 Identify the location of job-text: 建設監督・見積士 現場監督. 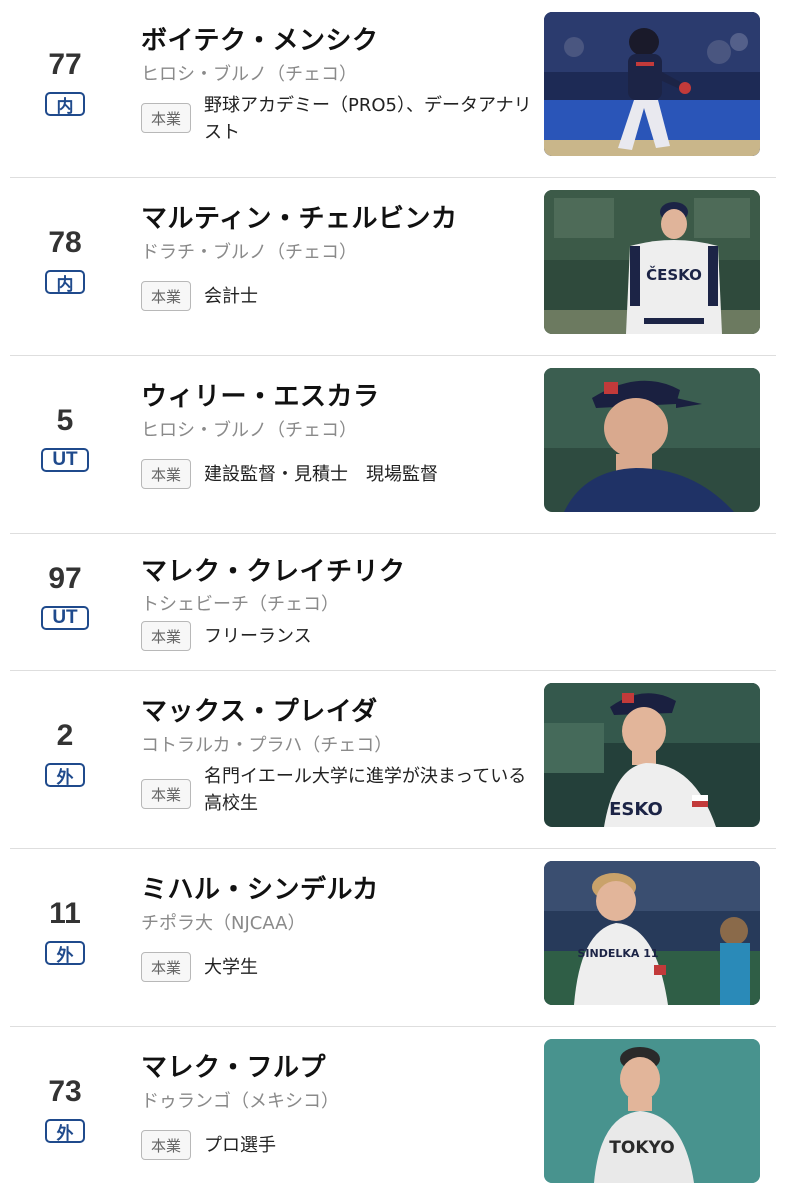
(321, 474).